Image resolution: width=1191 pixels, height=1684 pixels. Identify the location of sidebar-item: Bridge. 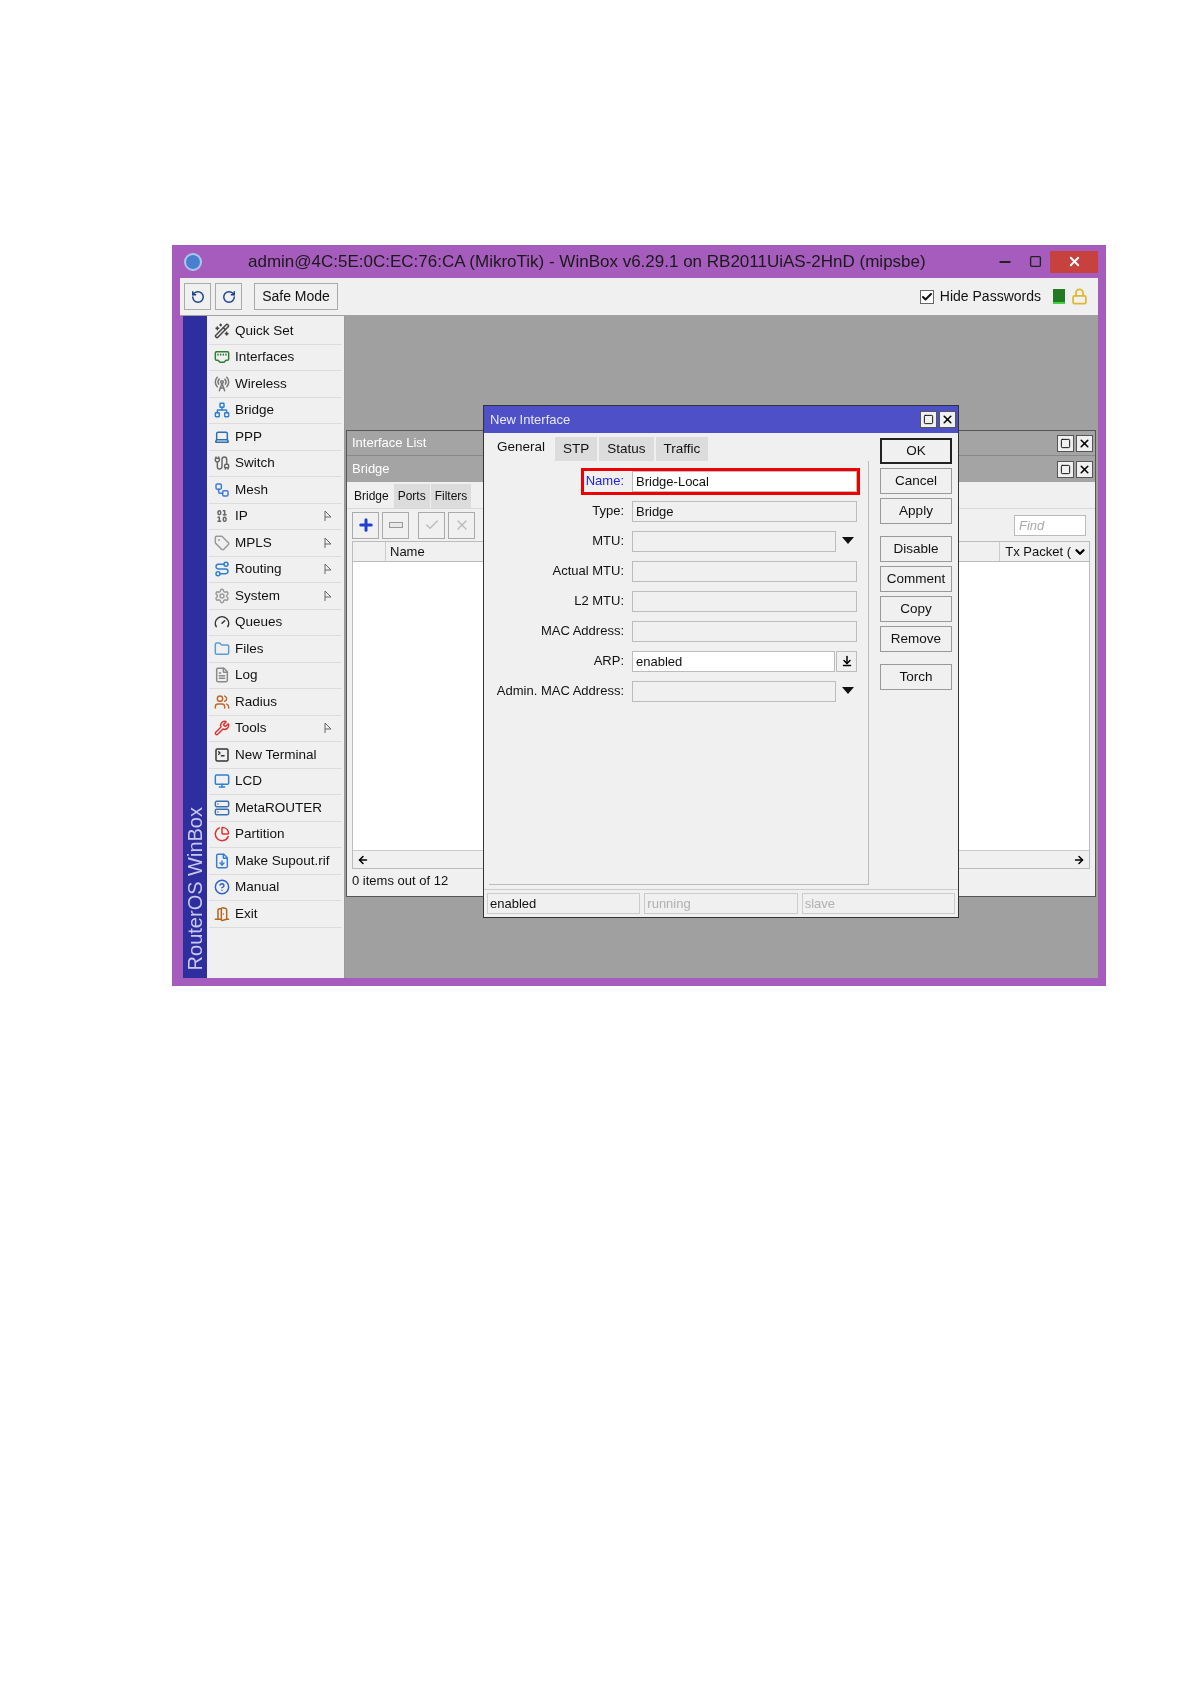
(275, 410).